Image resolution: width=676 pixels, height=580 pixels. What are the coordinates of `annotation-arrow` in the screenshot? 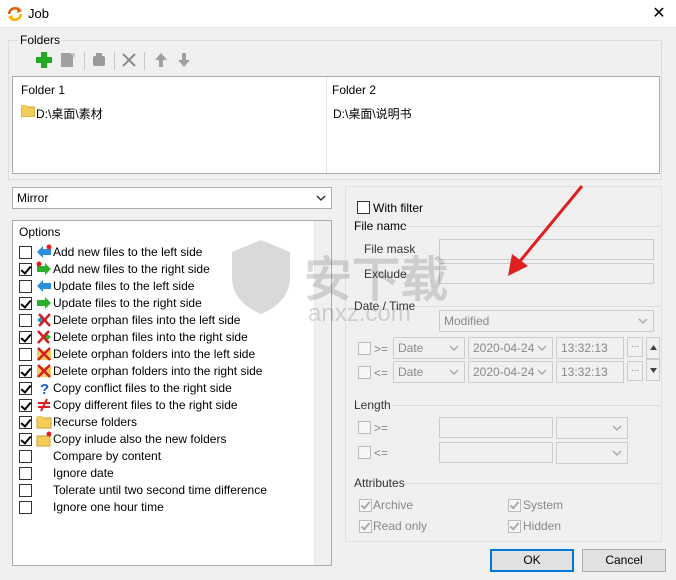 It's located at (546, 230).